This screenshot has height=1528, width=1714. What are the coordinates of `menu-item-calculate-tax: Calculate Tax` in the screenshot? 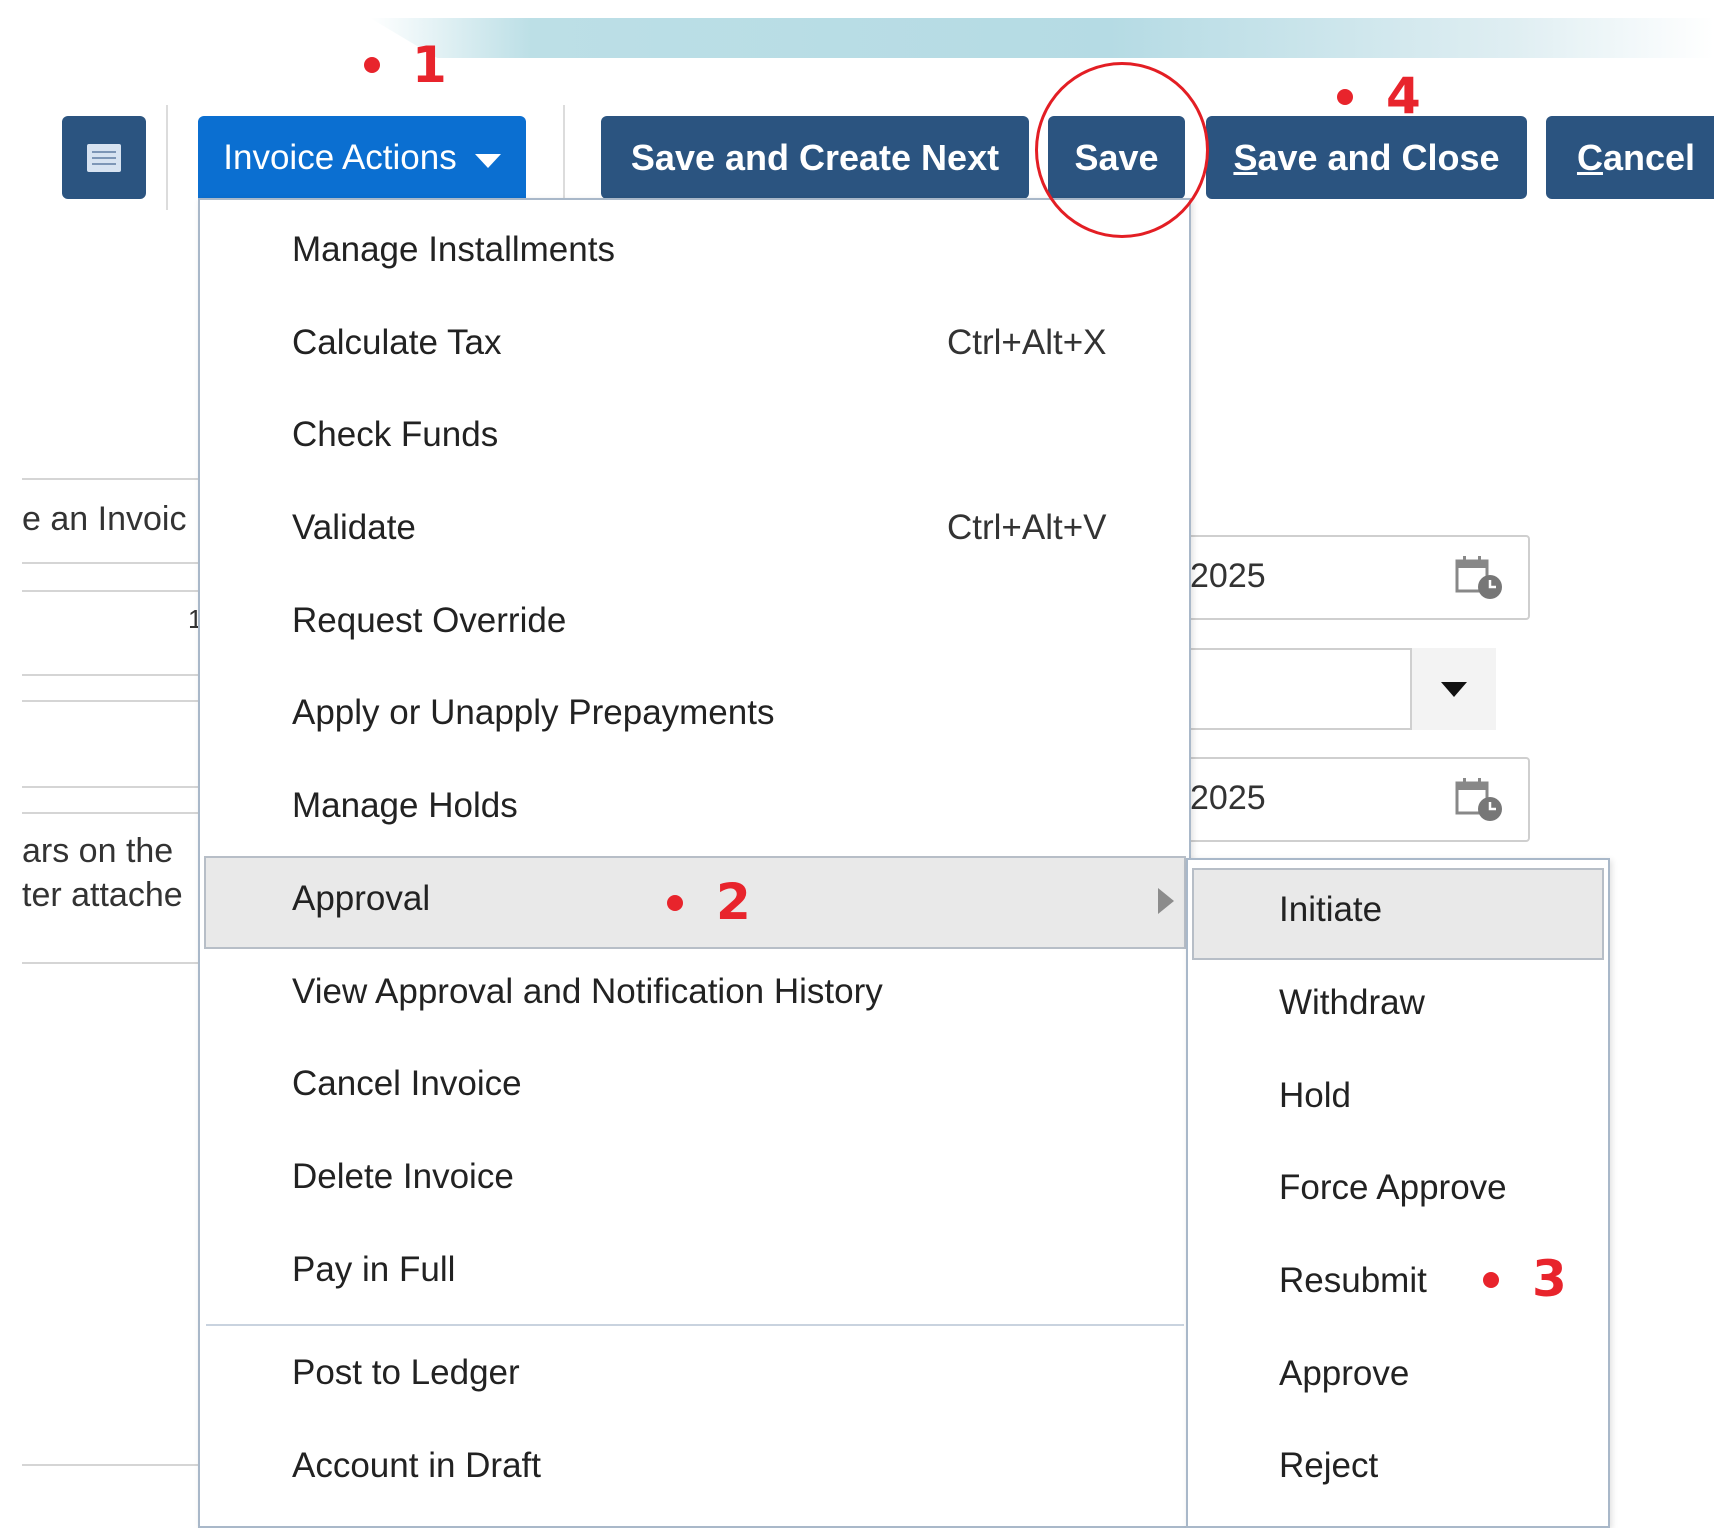 It's located at (396, 343).